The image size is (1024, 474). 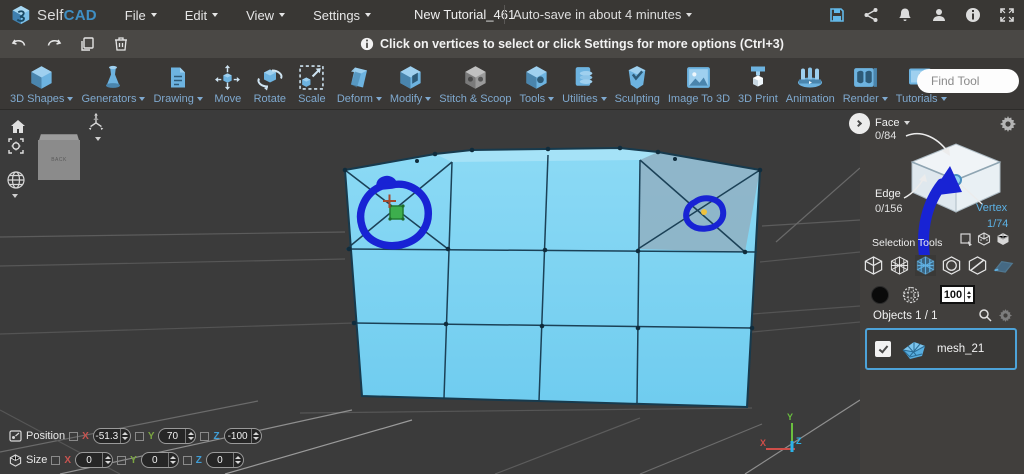 What do you see at coordinates (925, 265) in the screenshot?
I see `select-vertex-mode-icon-active` at bounding box center [925, 265].